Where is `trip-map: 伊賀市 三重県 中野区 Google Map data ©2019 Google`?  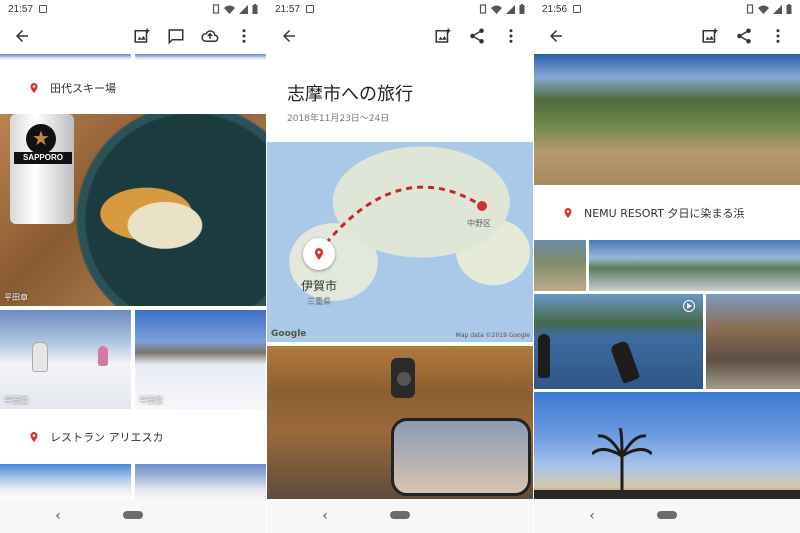 trip-map: 伊賀市 三重県 中野区 Google Map data ©2019 Google is located at coordinates (400, 242).